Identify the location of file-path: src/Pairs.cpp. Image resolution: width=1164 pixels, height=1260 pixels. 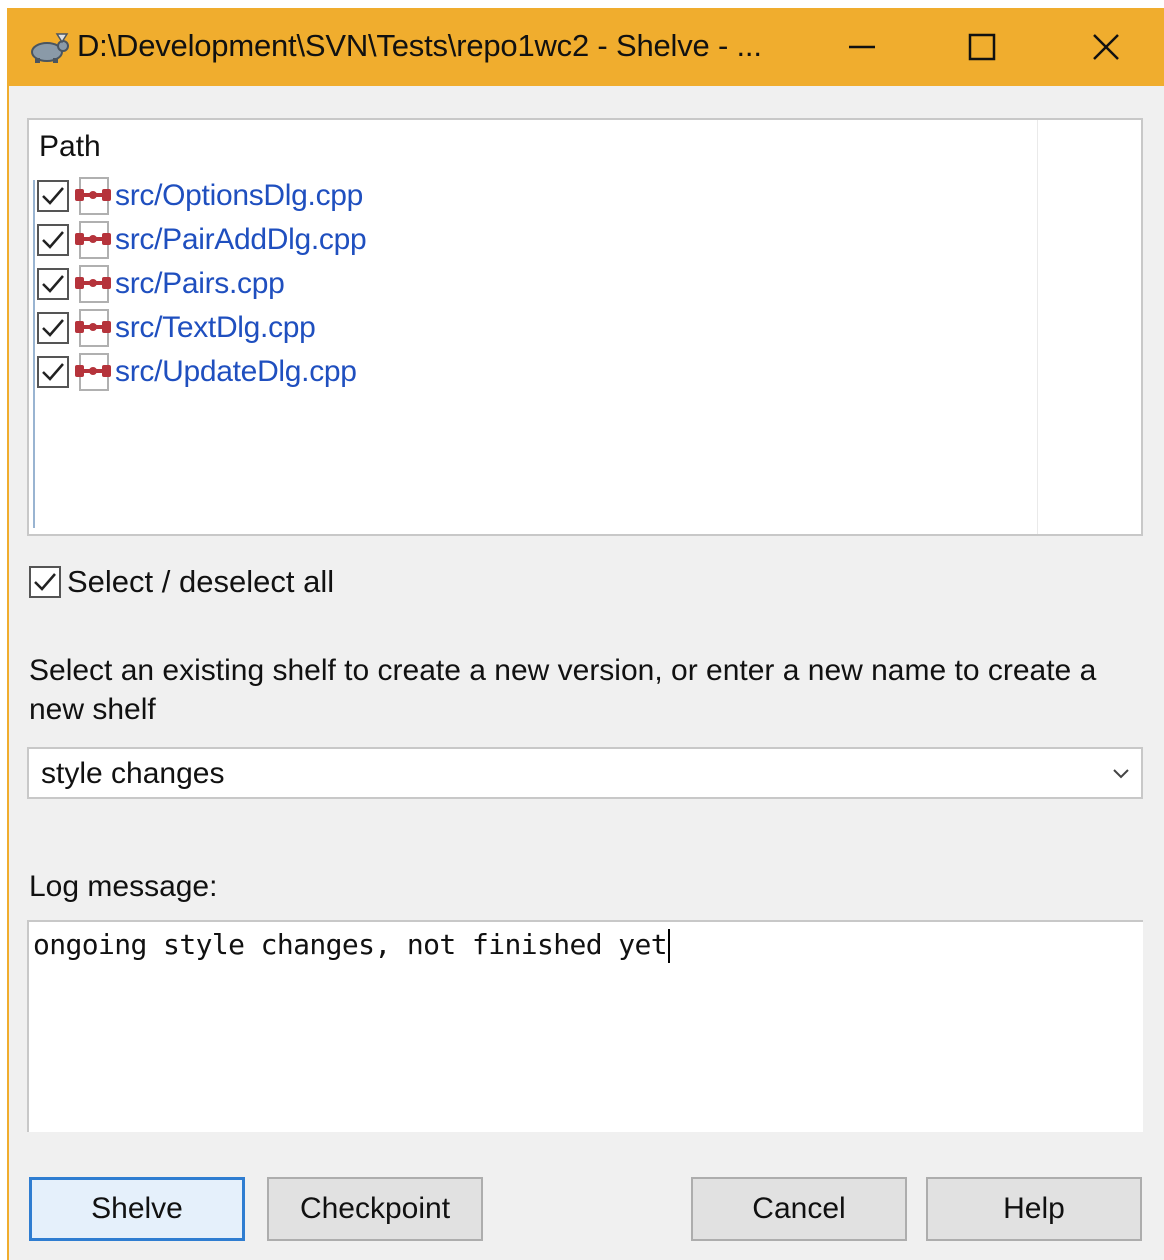
(200, 283).